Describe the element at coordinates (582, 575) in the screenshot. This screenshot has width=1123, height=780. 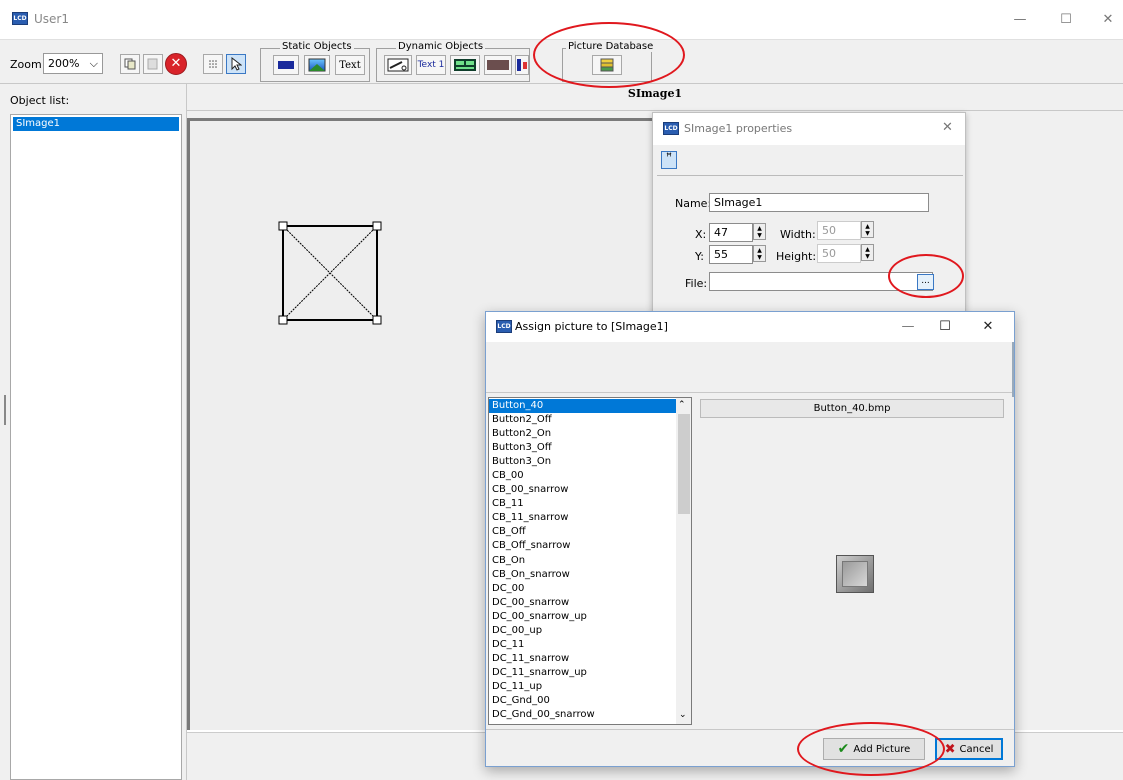
I see `picture-list-item: CB_On_snarrow` at that location.